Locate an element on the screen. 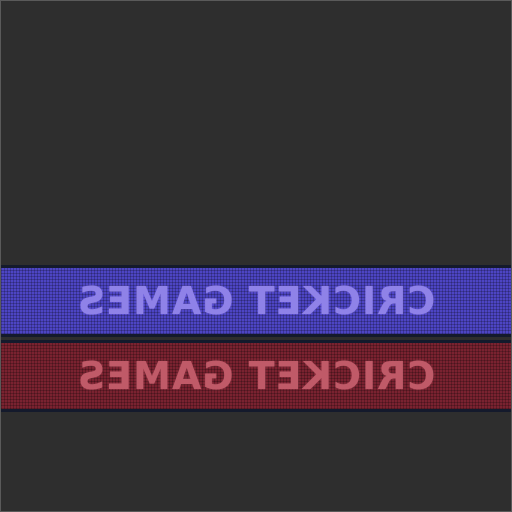  blue-title-banner: CRICKET GAMES is located at coordinates (256, 301).